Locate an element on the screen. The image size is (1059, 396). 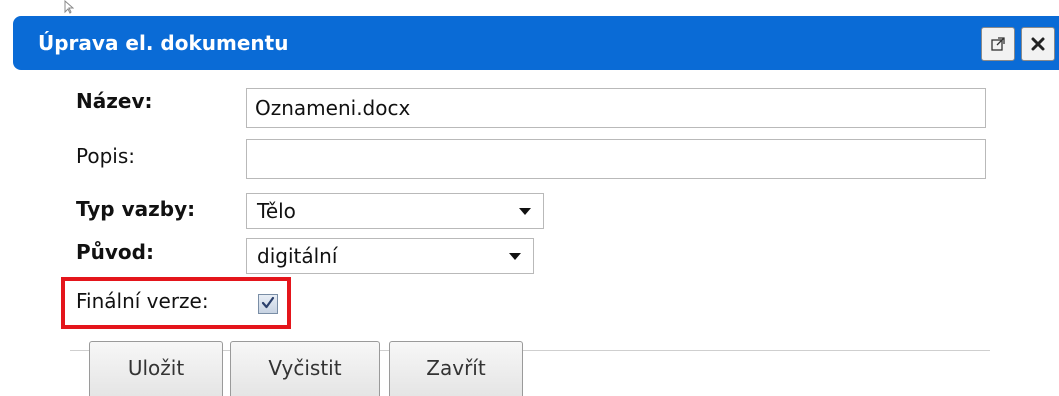
description-input is located at coordinates (616, 159).